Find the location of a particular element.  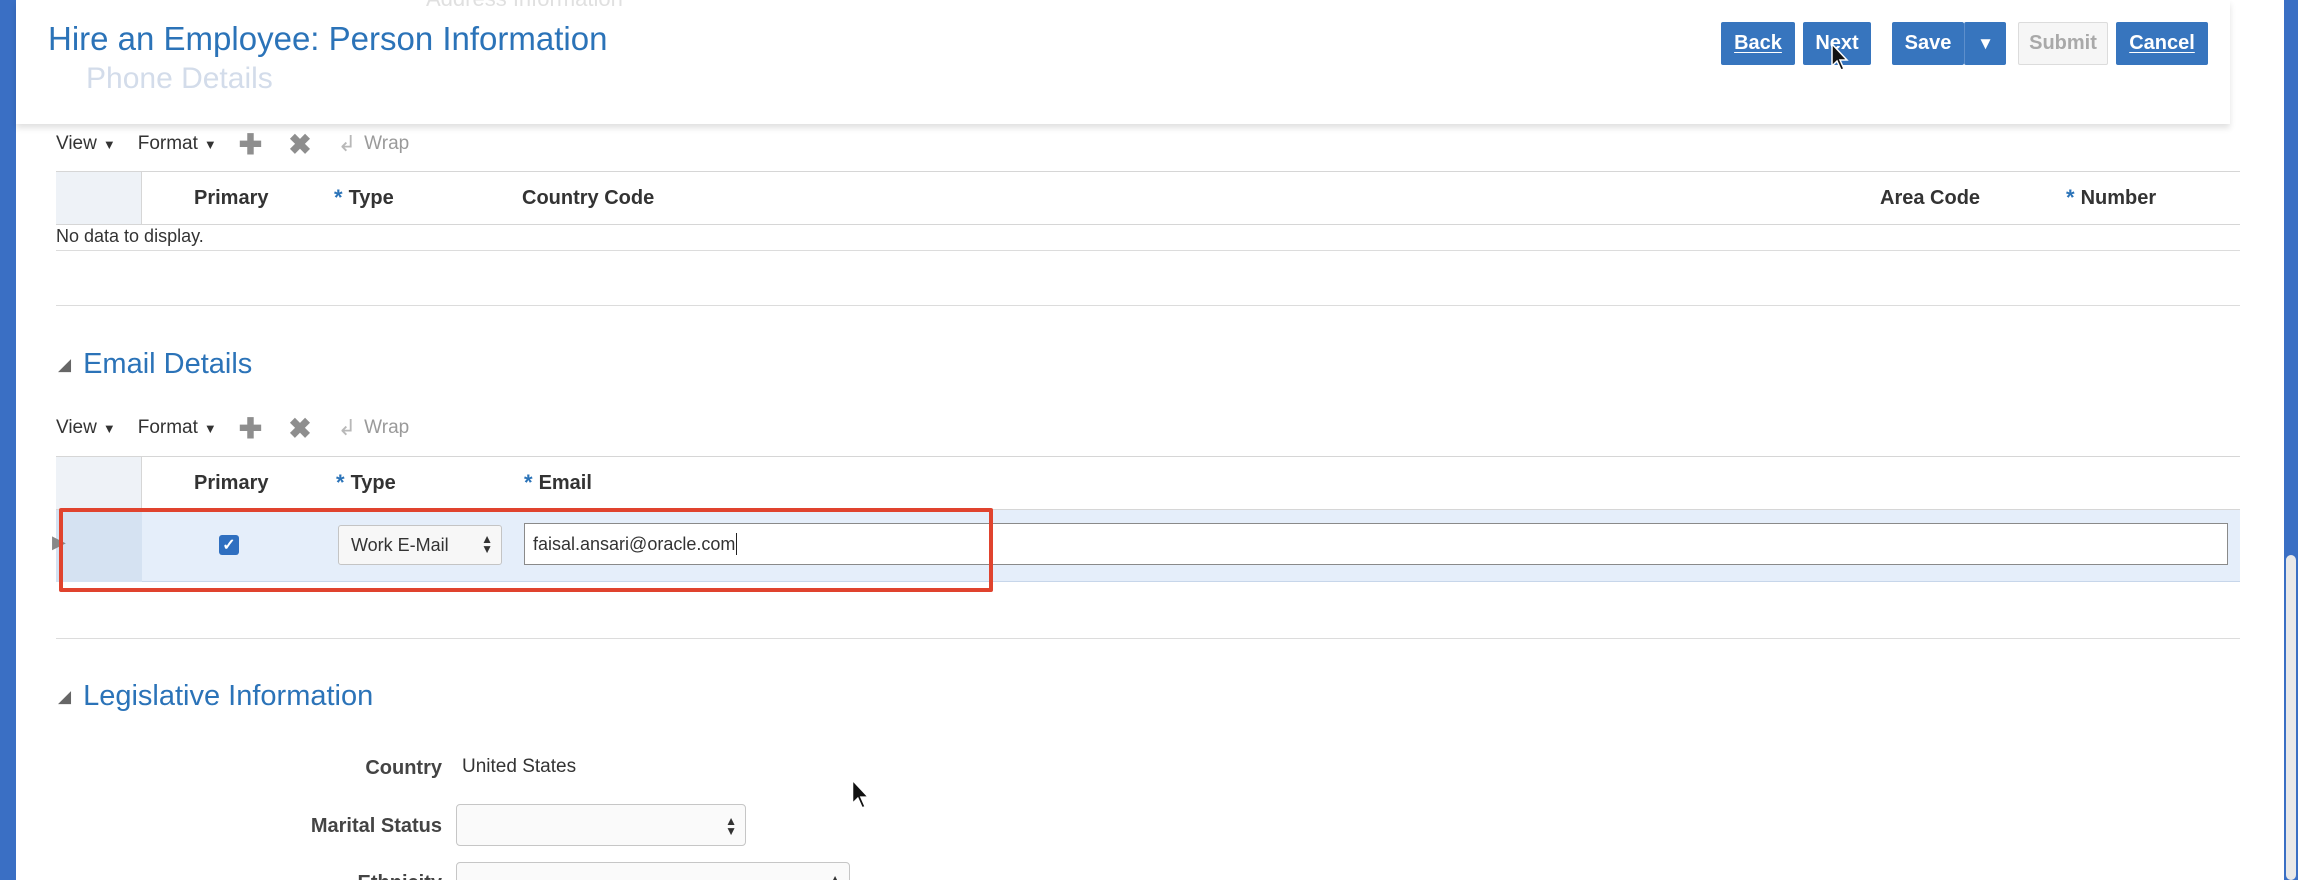

page-title: Hire an Employee: Person Information is located at coordinates (328, 38).